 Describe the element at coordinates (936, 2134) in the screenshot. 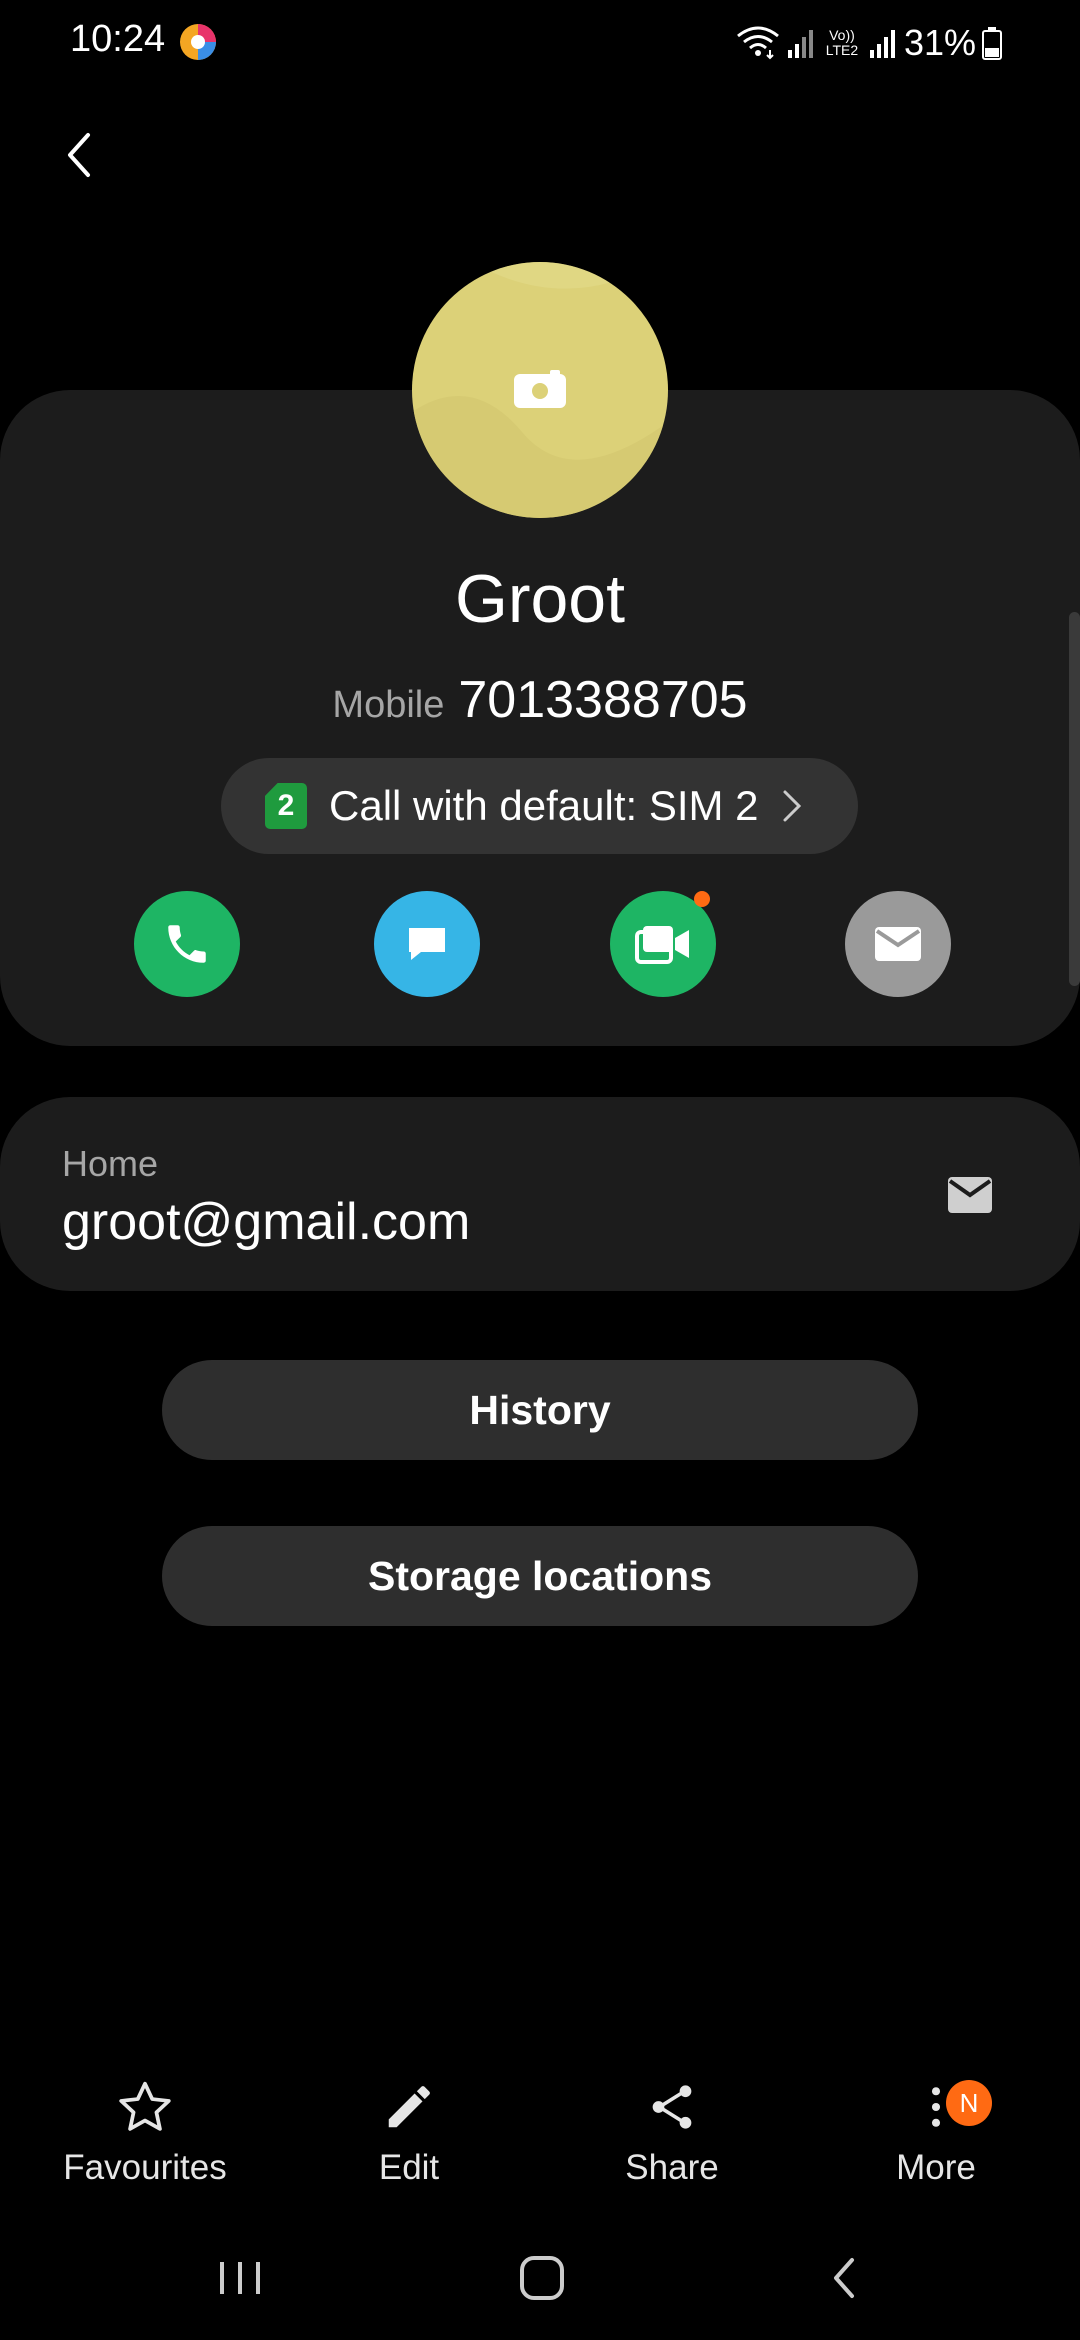

I see `more-button: N More` at that location.